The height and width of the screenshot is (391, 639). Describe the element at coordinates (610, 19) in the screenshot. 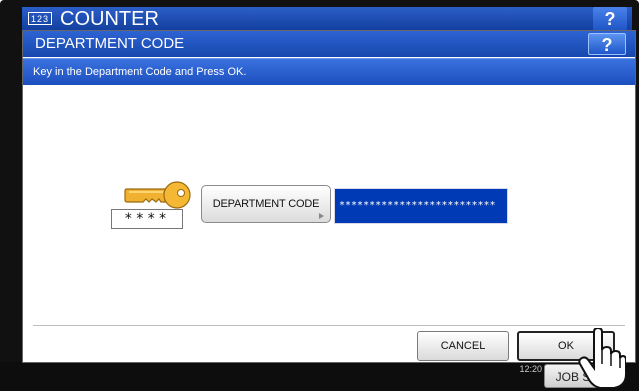

I see `background-help-button: ?` at that location.